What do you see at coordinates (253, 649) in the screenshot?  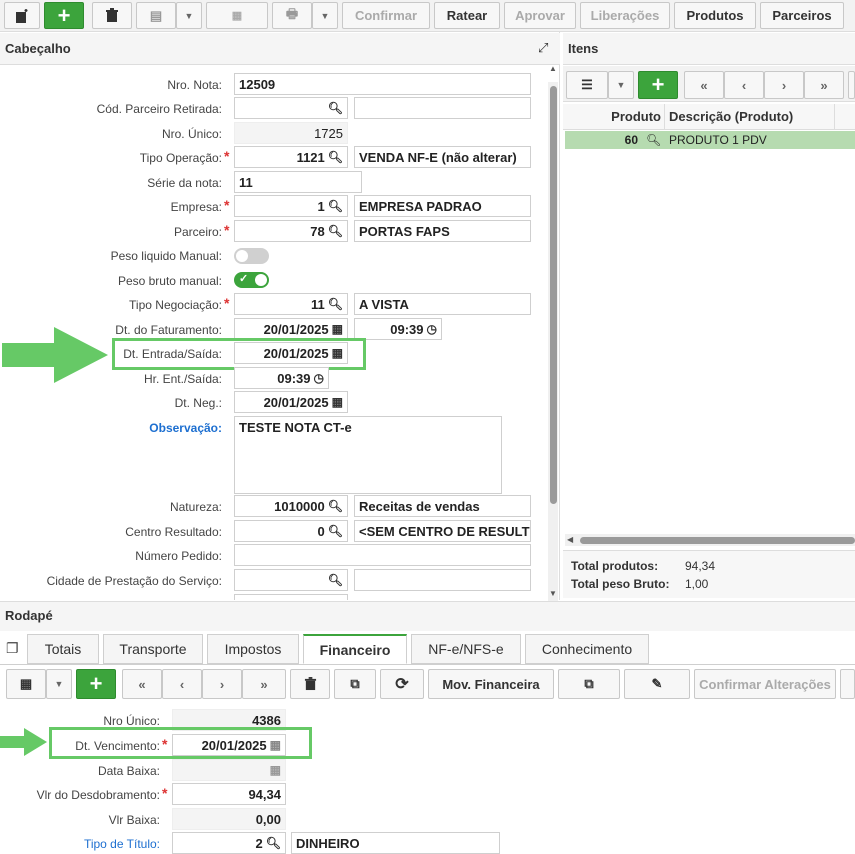 I see `tab-impostos: Impostos` at bounding box center [253, 649].